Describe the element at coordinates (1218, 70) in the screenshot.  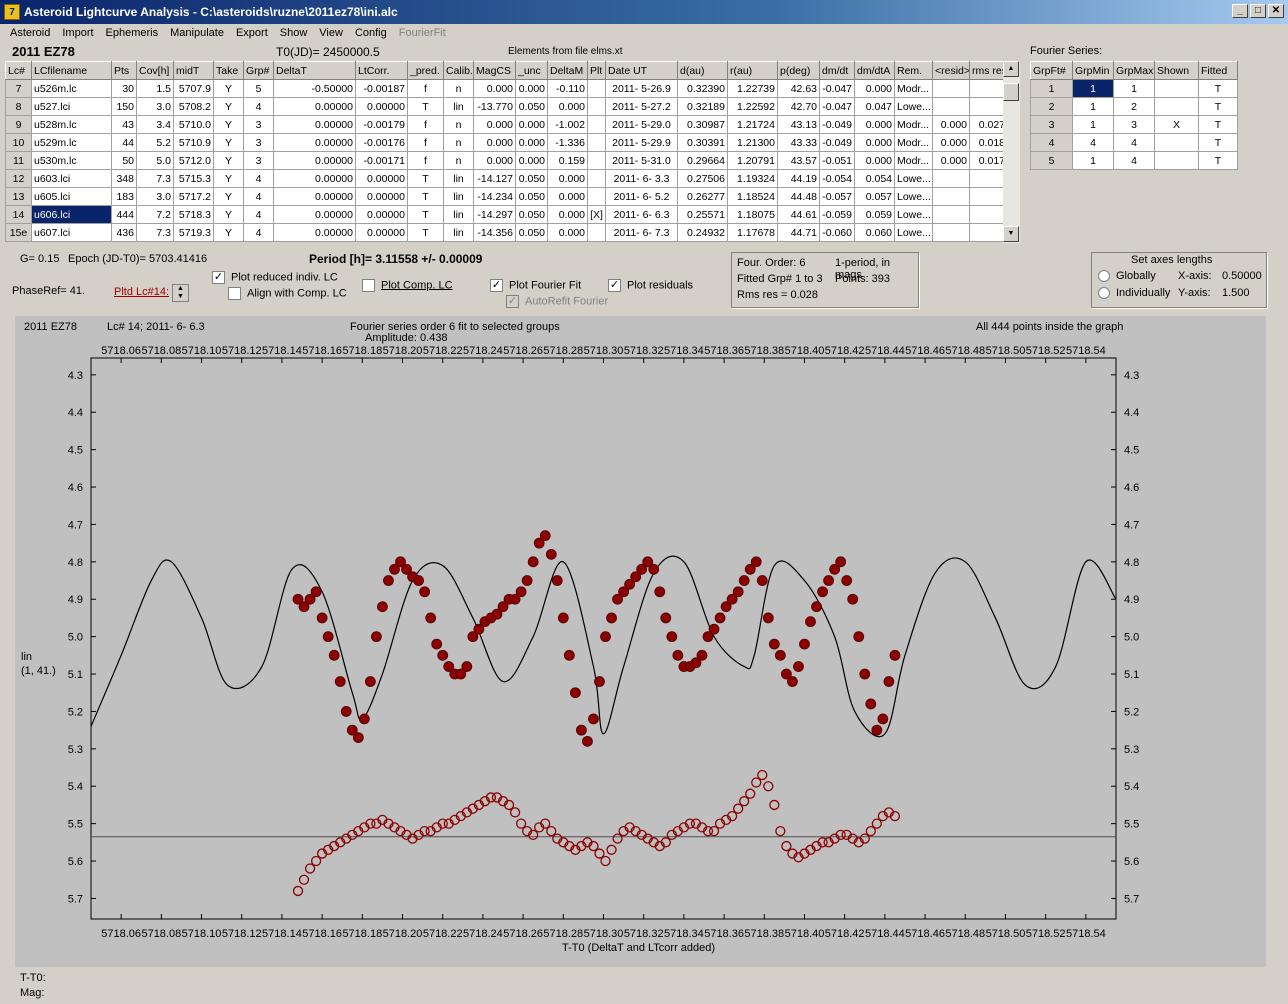
I see `column-header: Fitted` at that location.